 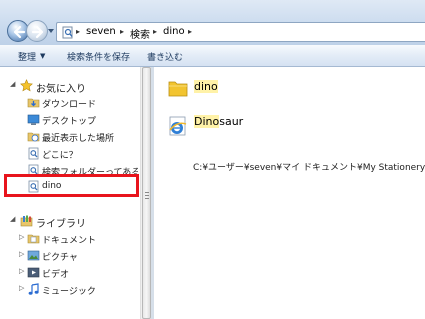 What do you see at coordinates (212, 56) in the screenshot?
I see `command-toolbar: 整理 ▼ 検索条件を保存 書き込む` at bounding box center [212, 56].